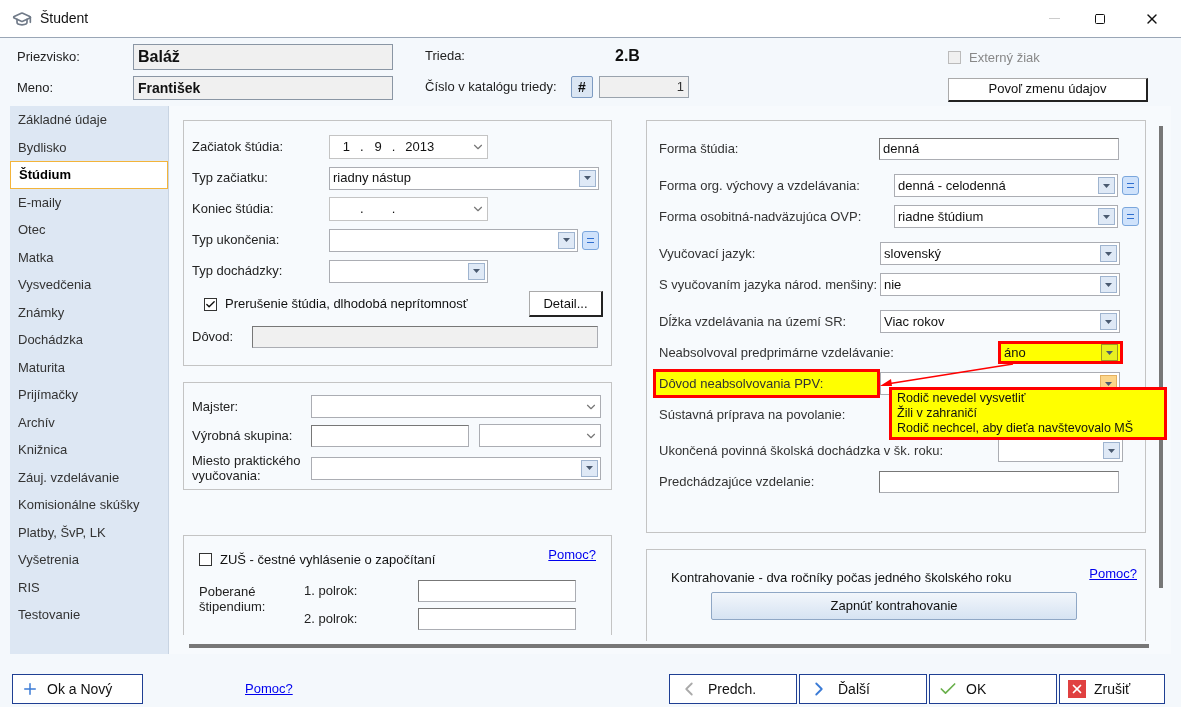 The height and width of the screenshot is (707, 1181). Describe the element at coordinates (263, 88) in the screenshot. I see `name-field: František` at that location.